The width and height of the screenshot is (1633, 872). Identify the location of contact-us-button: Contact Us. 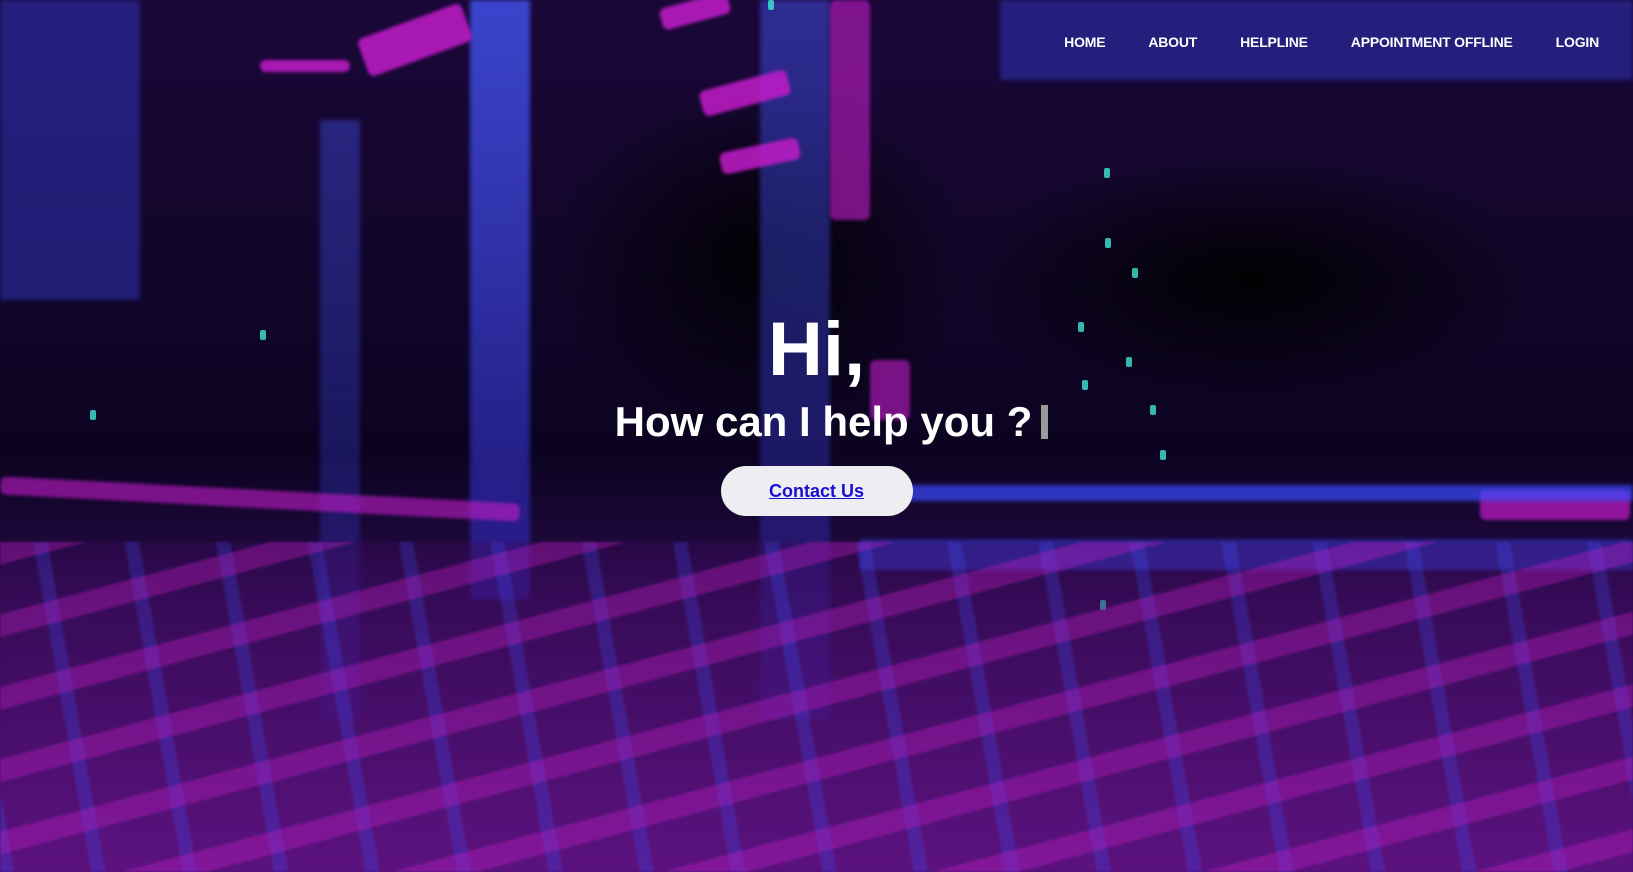
(816, 491).